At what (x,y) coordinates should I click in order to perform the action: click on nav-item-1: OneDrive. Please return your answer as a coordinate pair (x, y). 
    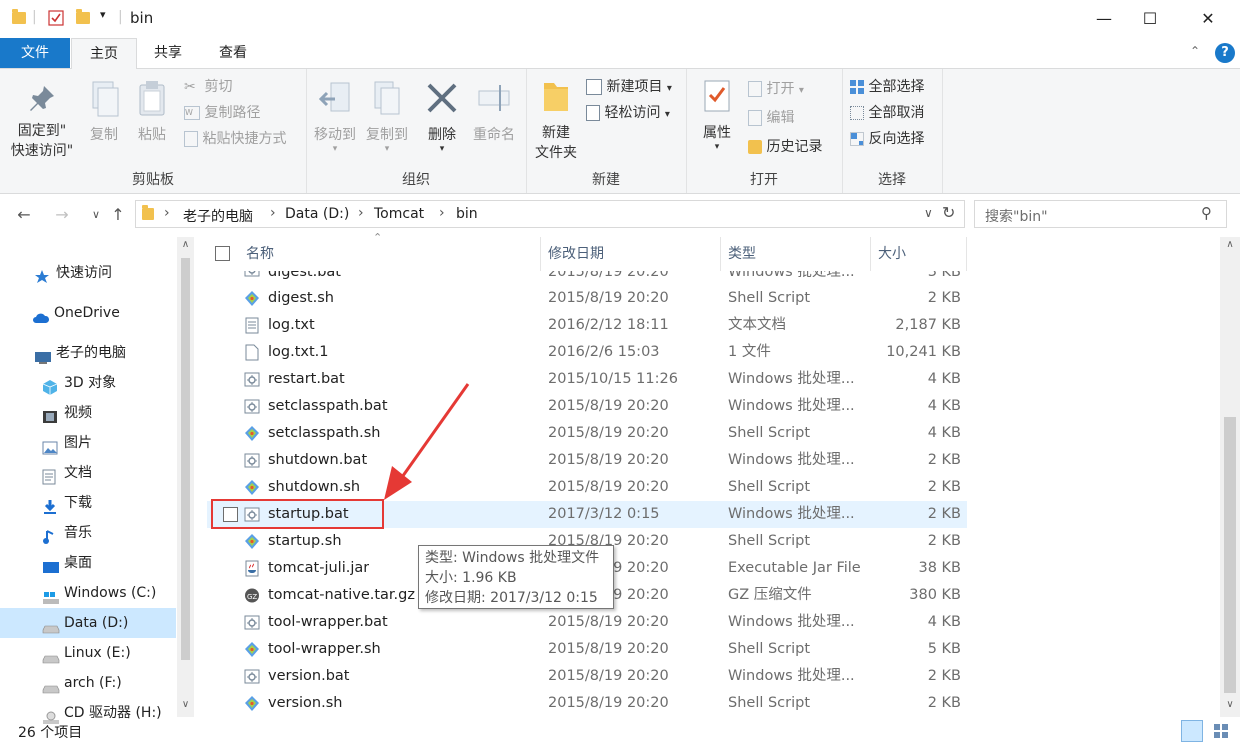
    Looking at the image, I should click on (76, 313).